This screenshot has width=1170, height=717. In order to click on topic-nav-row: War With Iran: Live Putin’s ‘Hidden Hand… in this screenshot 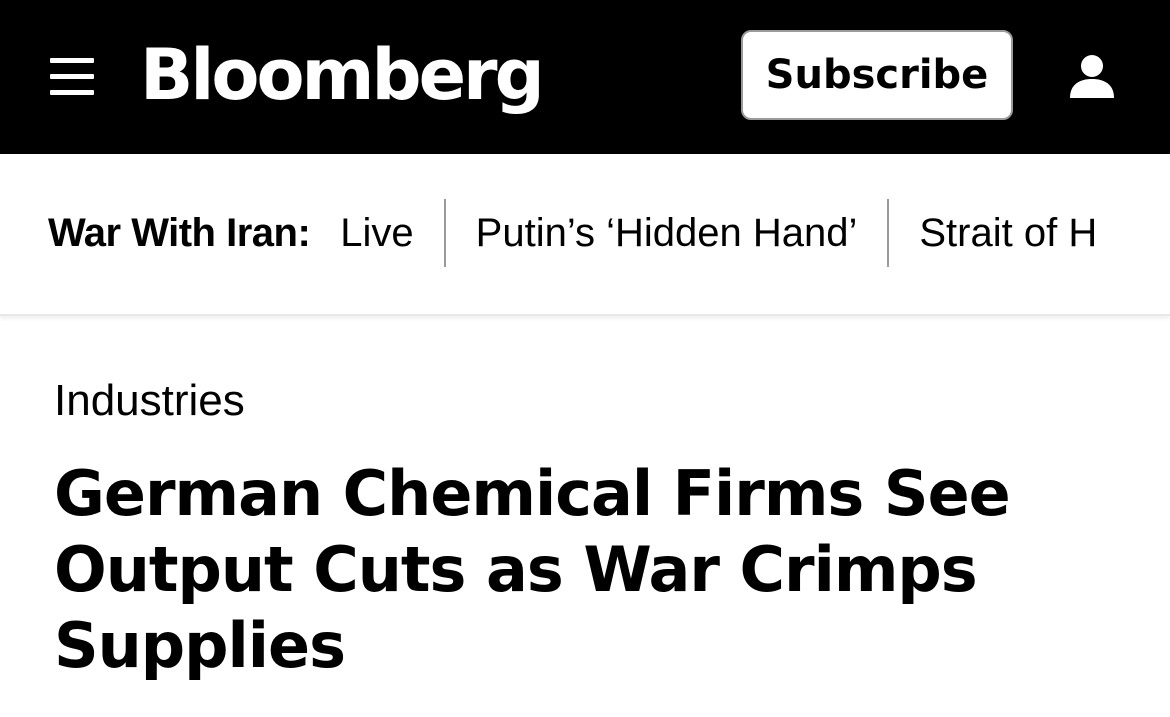, I will do `click(572, 233)`.